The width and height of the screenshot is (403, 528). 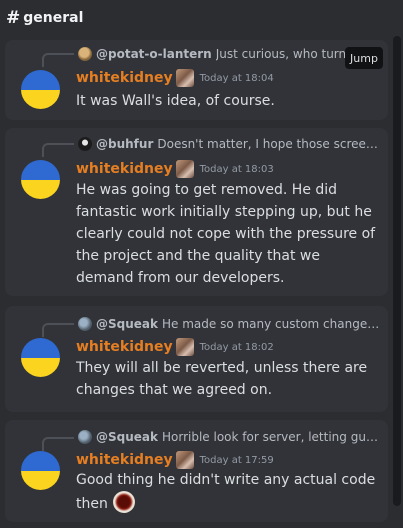 What do you see at coordinates (237, 78) in the screenshot?
I see `timestamp: Today at 18:04` at bounding box center [237, 78].